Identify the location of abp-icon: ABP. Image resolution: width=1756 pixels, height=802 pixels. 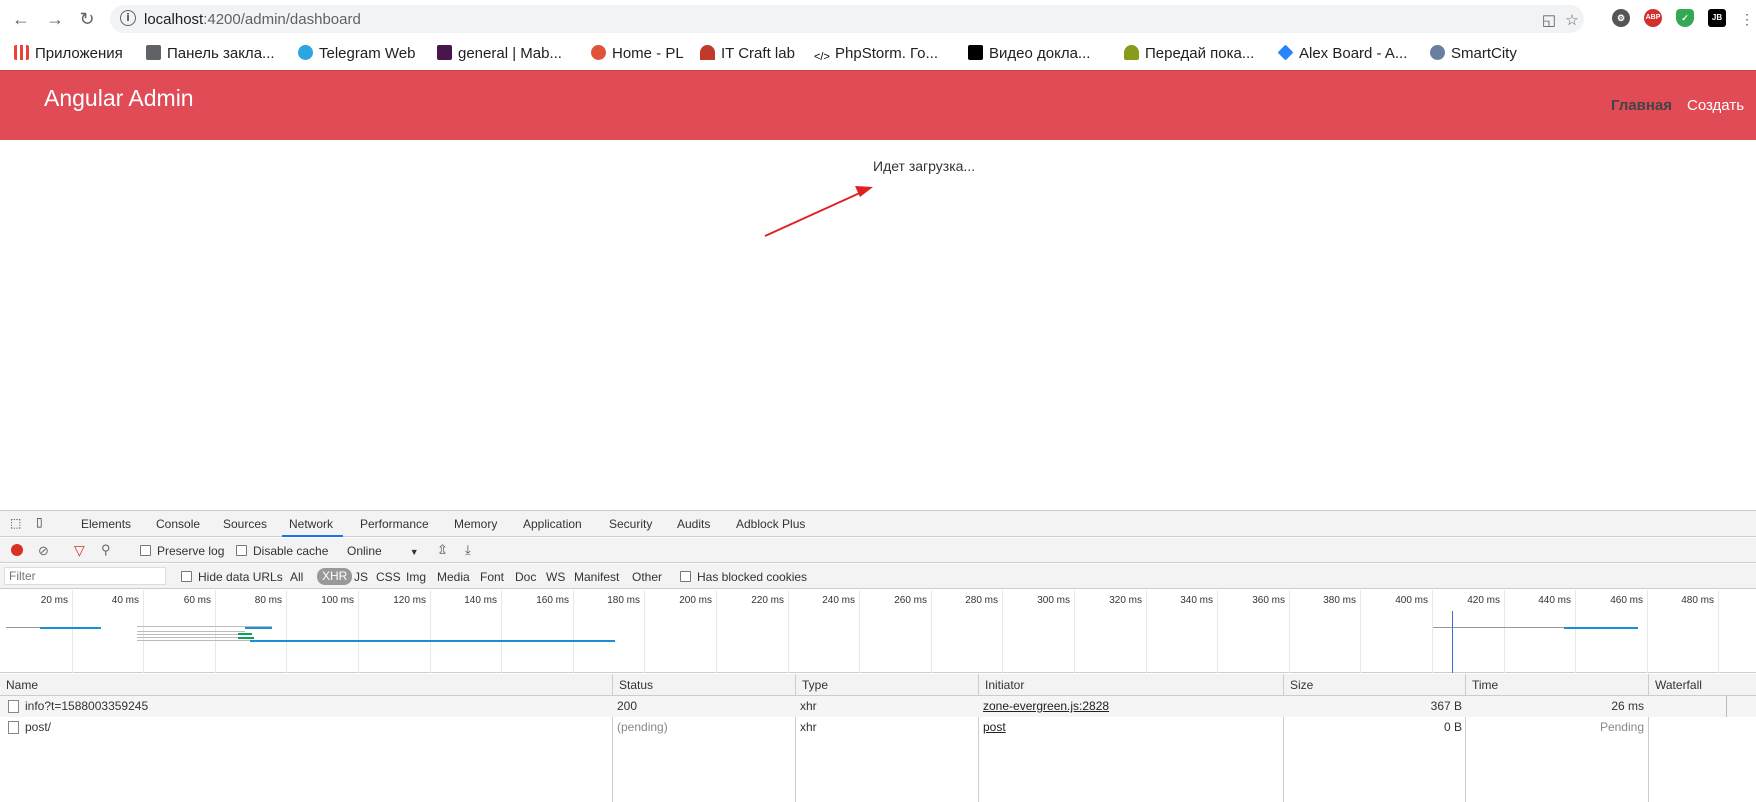
(1653, 18).